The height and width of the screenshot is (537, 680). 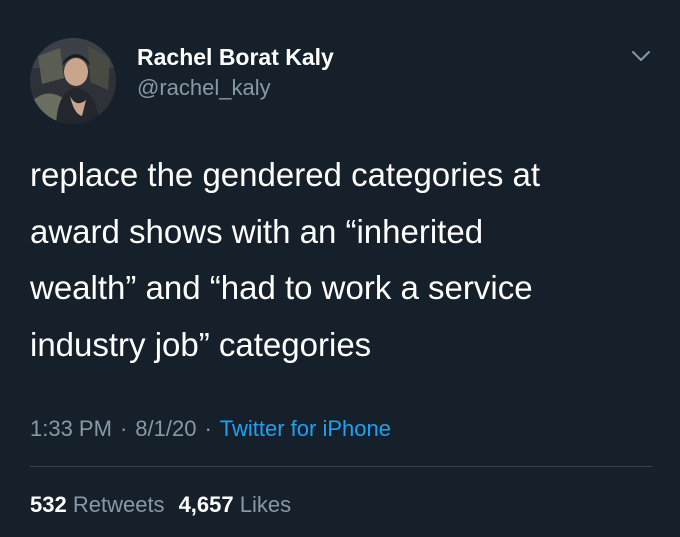 I want to click on tweet-text-line: award shows with an “inherited, so click(x=257, y=231).